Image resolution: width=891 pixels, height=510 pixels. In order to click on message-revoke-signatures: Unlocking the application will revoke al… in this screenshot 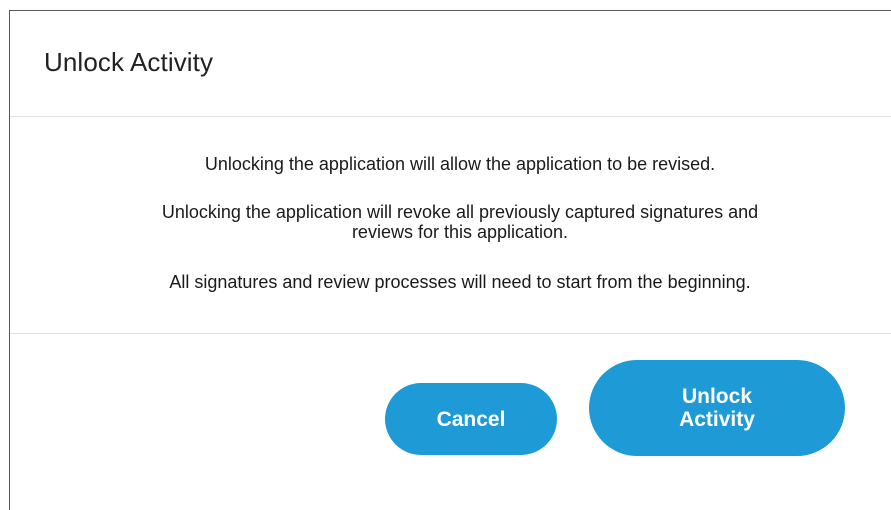, I will do `click(450, 222)`.